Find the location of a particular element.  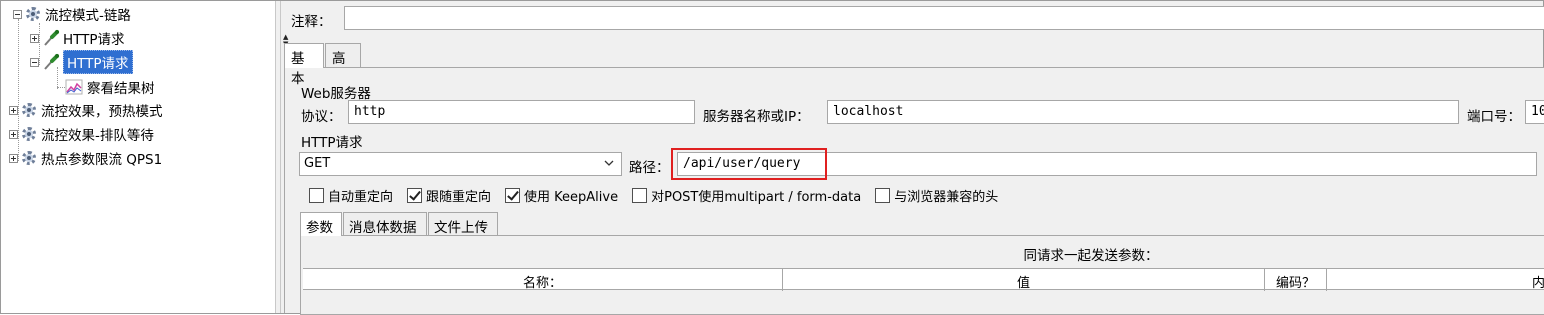

comment-label: 注释： is located at coordinates (311, 22).